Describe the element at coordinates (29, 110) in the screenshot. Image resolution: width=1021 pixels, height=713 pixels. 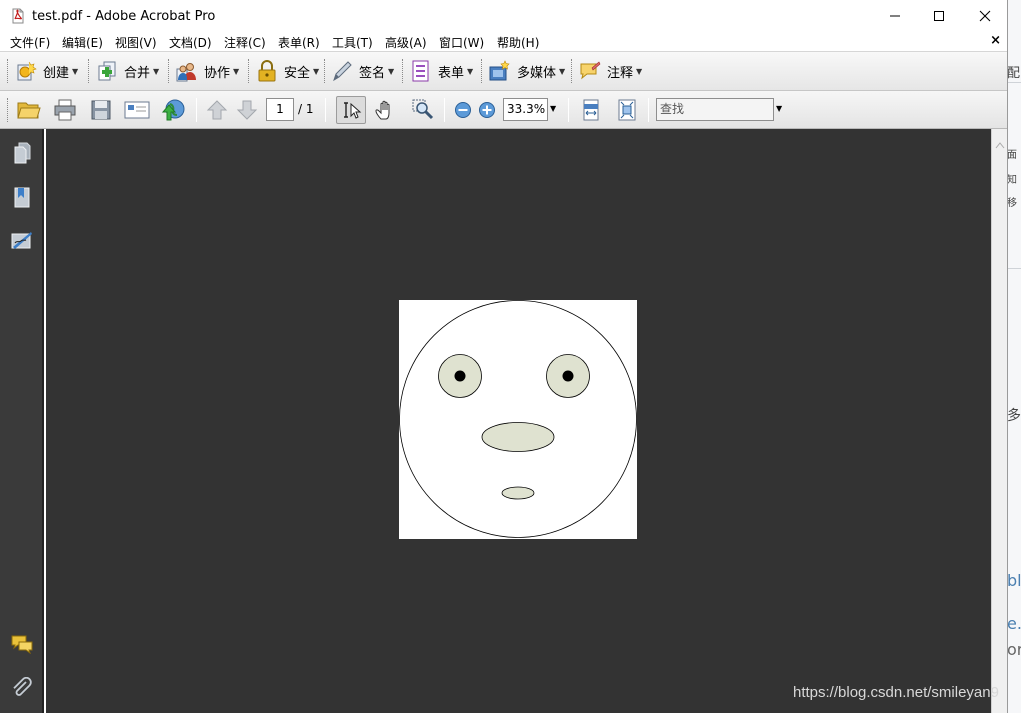
I see `open-button` at that location.